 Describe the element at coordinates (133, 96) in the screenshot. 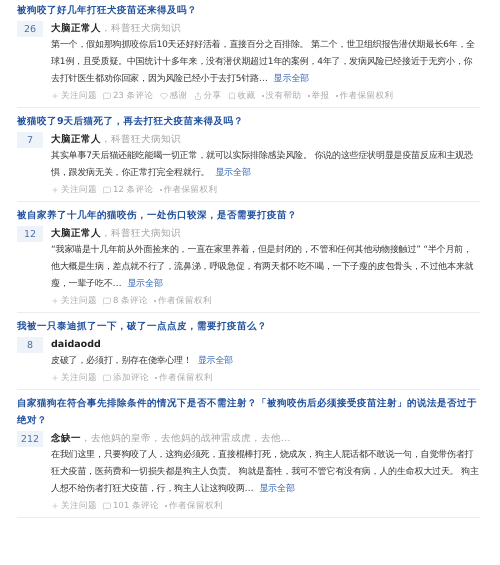

I see `action-link: 23 条评论` at that location.